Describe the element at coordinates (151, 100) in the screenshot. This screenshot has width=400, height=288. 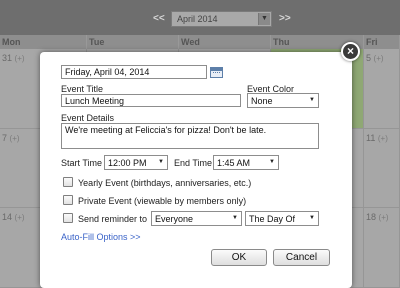
I see `event-title-input: Lunch Meeting` at that location.